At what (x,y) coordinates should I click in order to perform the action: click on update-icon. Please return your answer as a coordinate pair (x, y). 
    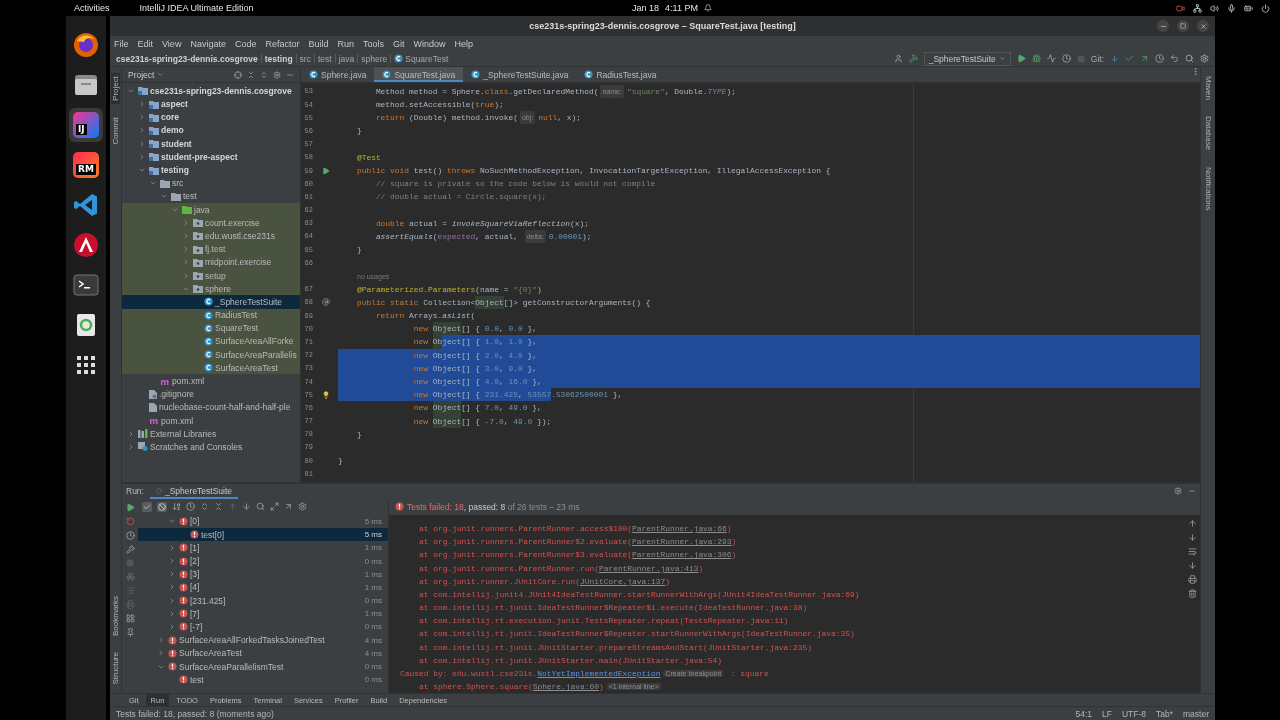
    Looking at the image, I should click on (1114, 59).